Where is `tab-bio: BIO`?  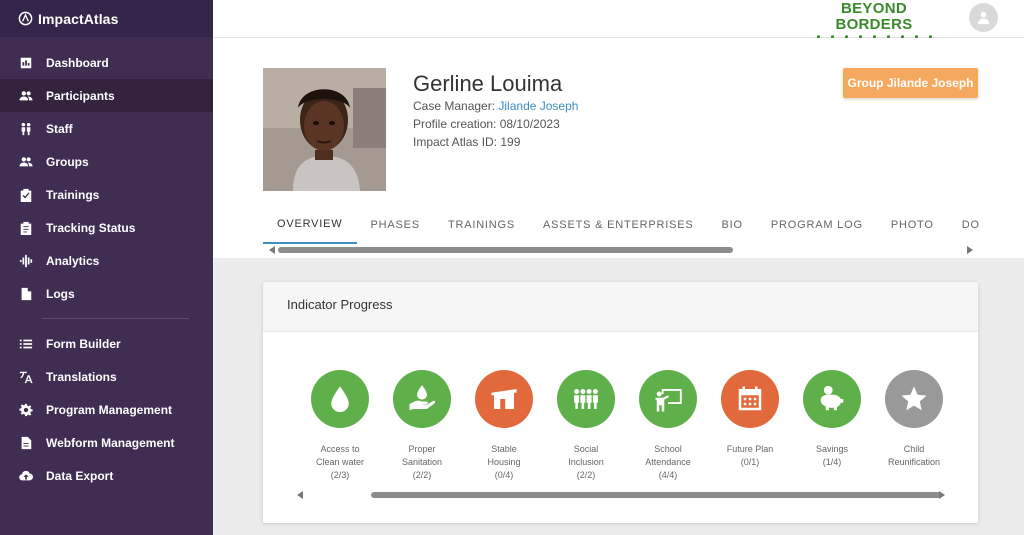 tab-bio: BIO is located at coordinates (732, 225).